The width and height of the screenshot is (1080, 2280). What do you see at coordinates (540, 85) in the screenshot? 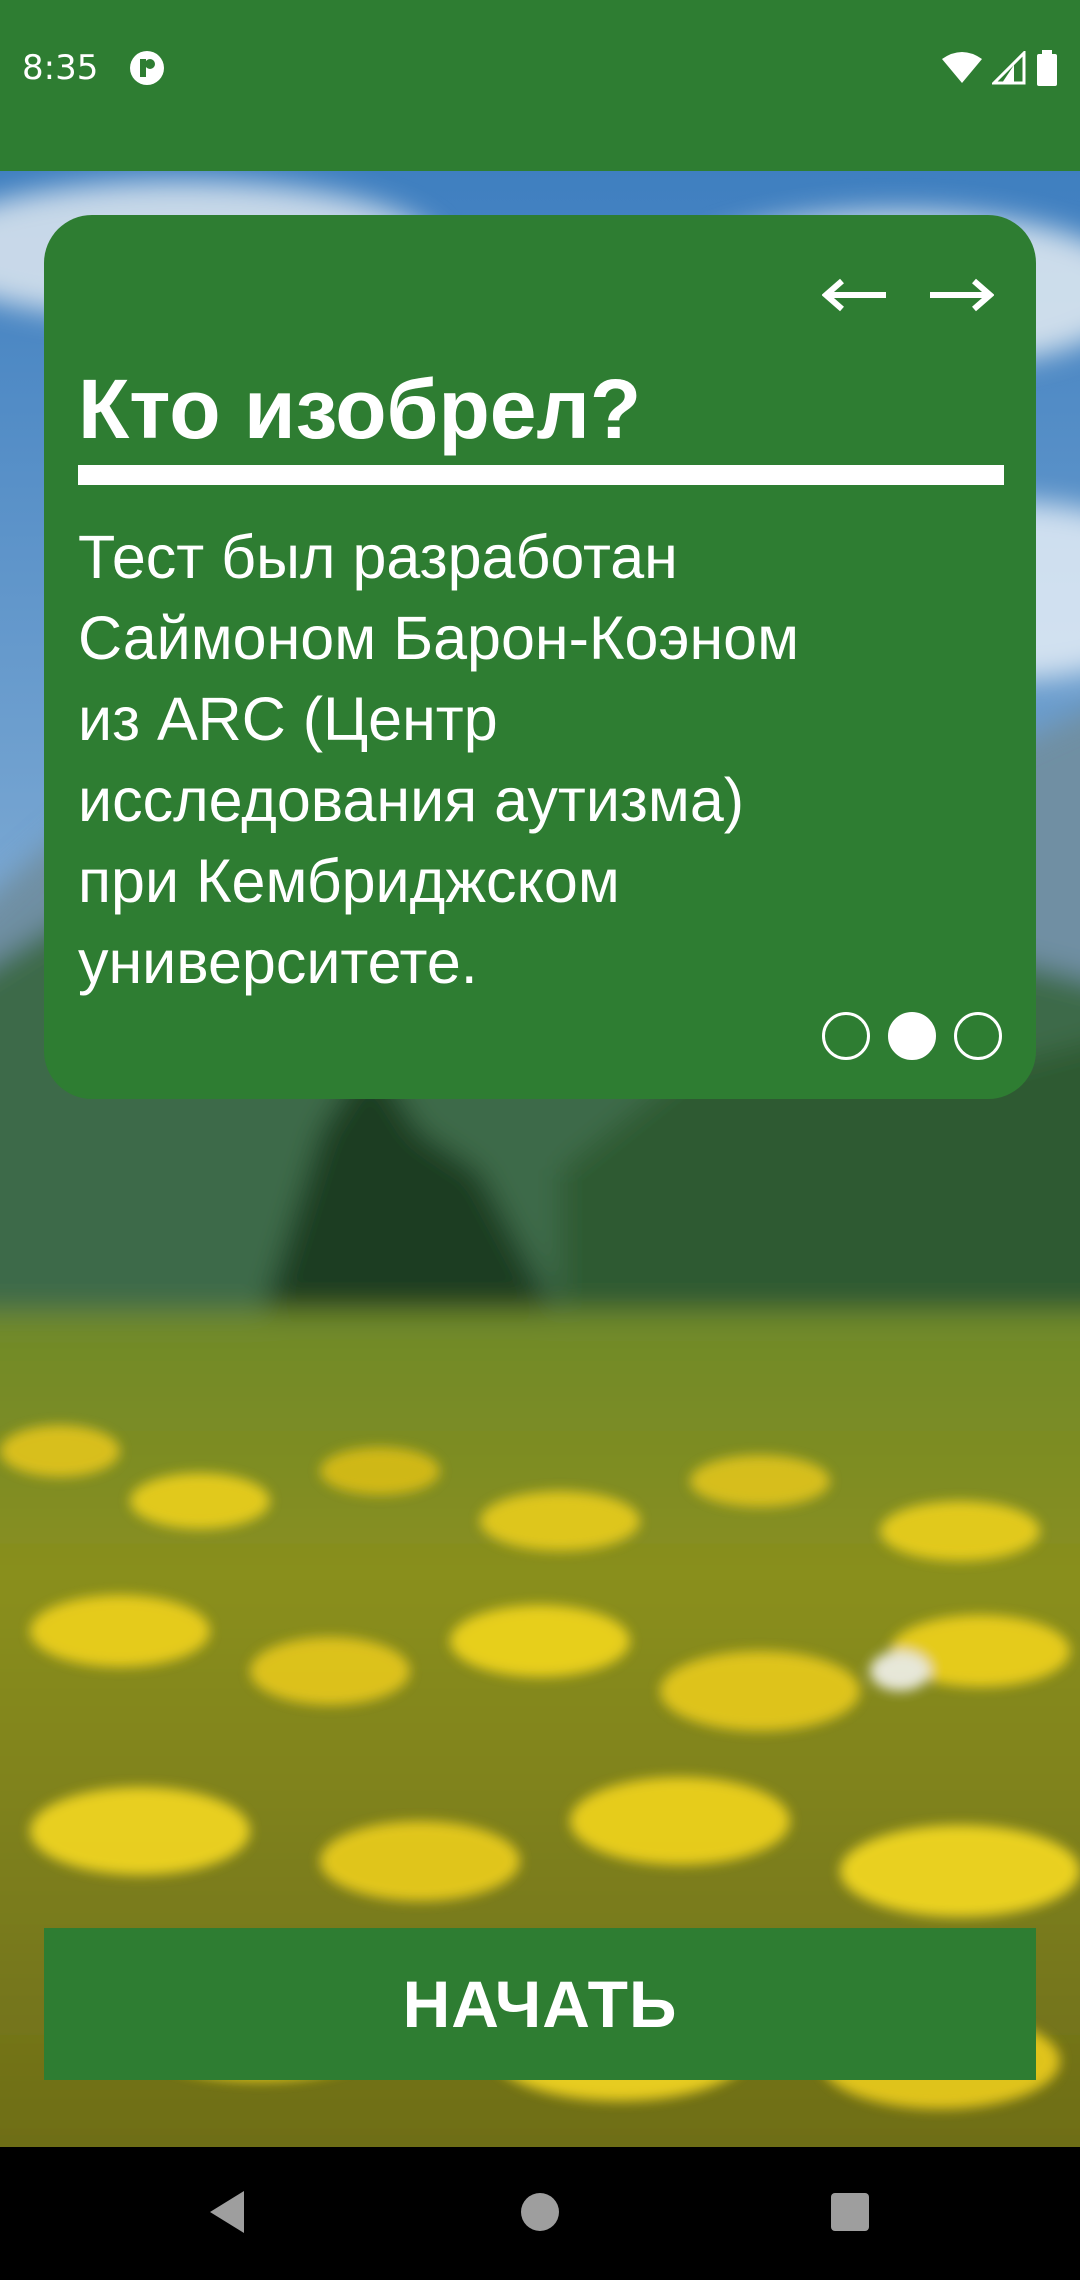
I see `status-bar: 8:35` at bounding box center [540, 85].